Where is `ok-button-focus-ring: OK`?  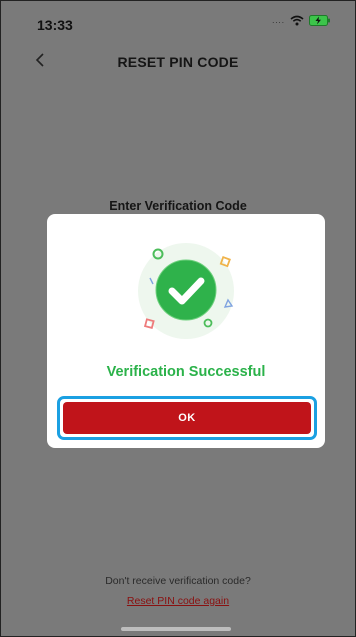
ok-button-focus-ring: OK is located at coordinates (187, 418).